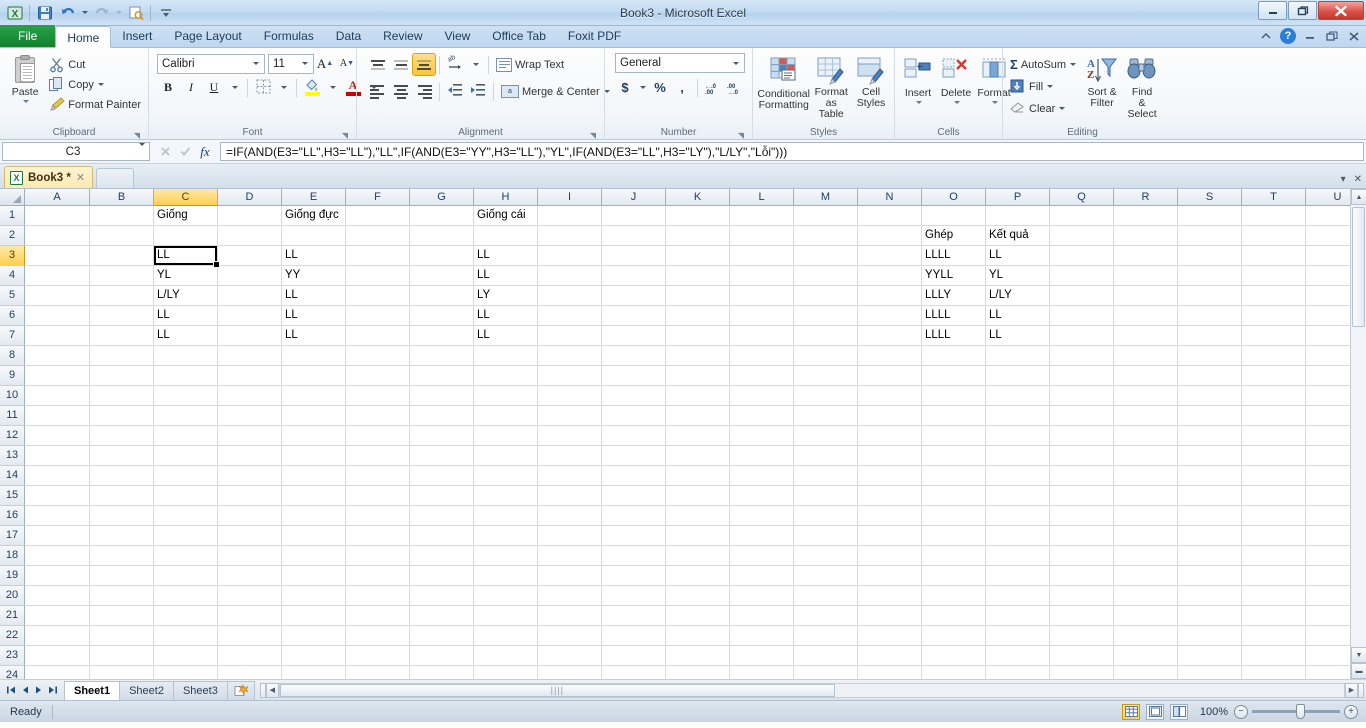 The image size is (1366, 728). What do you see at coordinates (570, 616) in the screenshot?
I see `cell-I21` at bounding box center [570, 616].